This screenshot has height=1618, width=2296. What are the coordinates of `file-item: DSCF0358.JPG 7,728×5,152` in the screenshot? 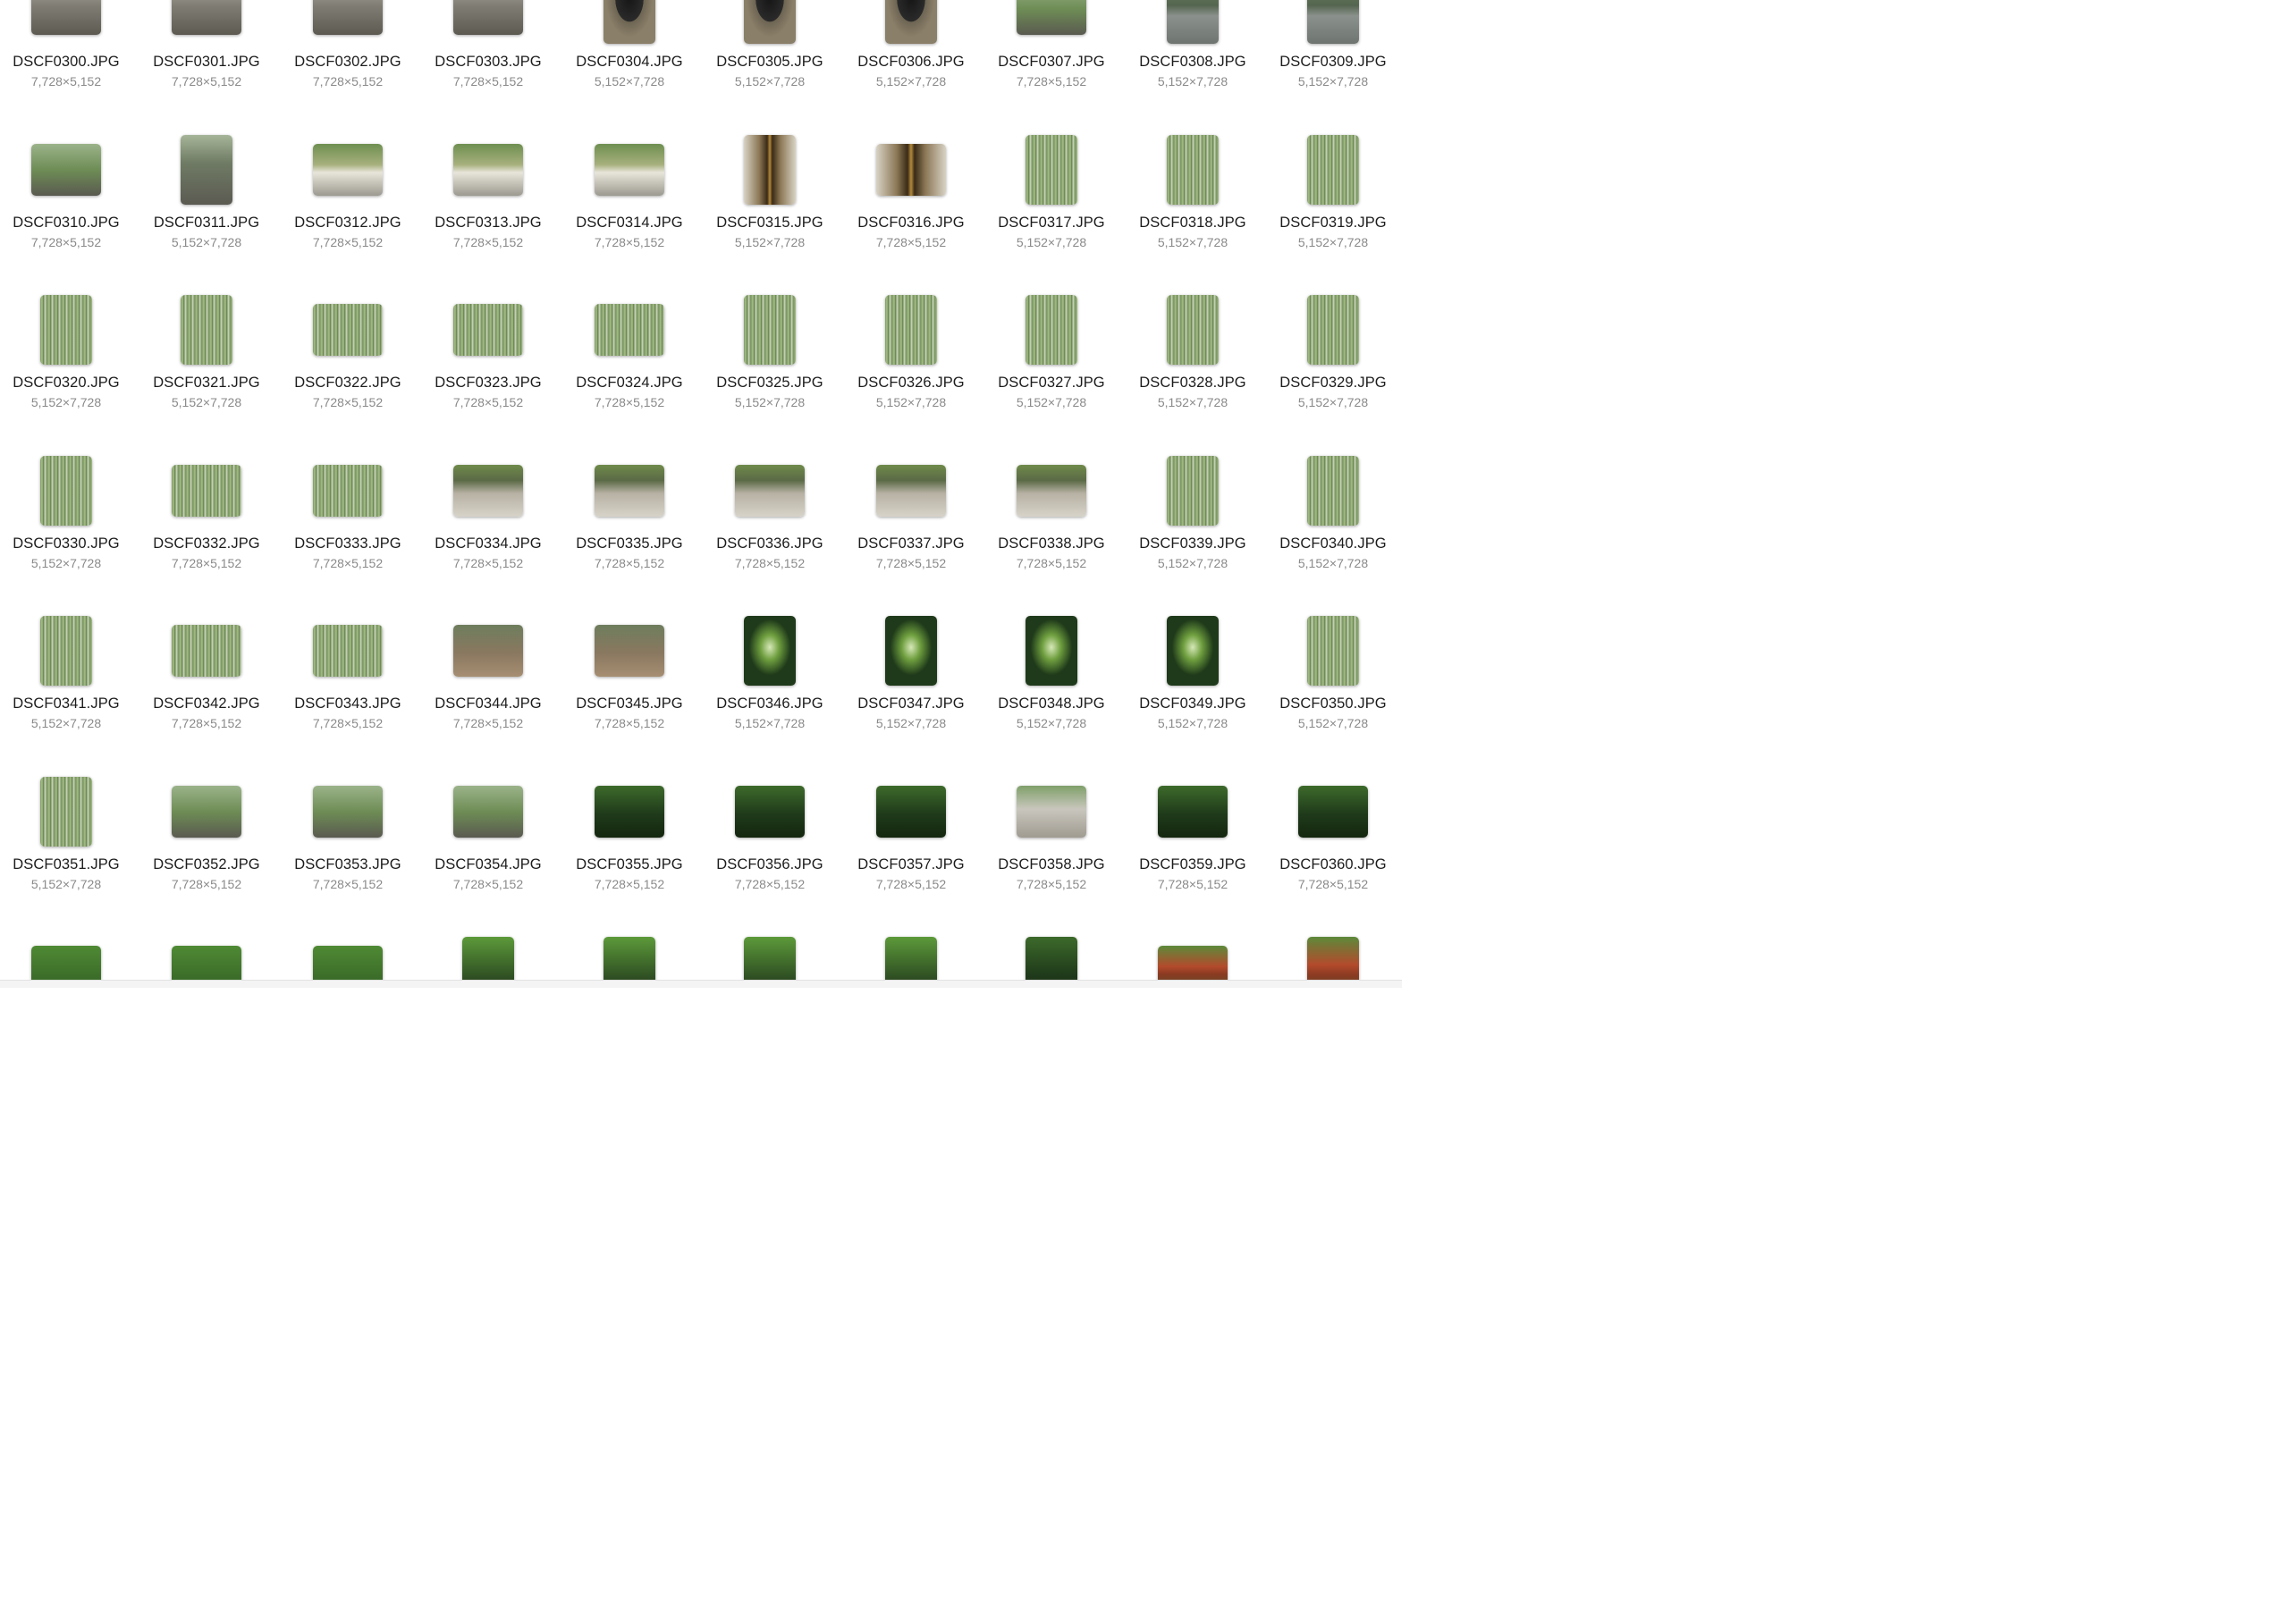 It's located at (1051, 855).